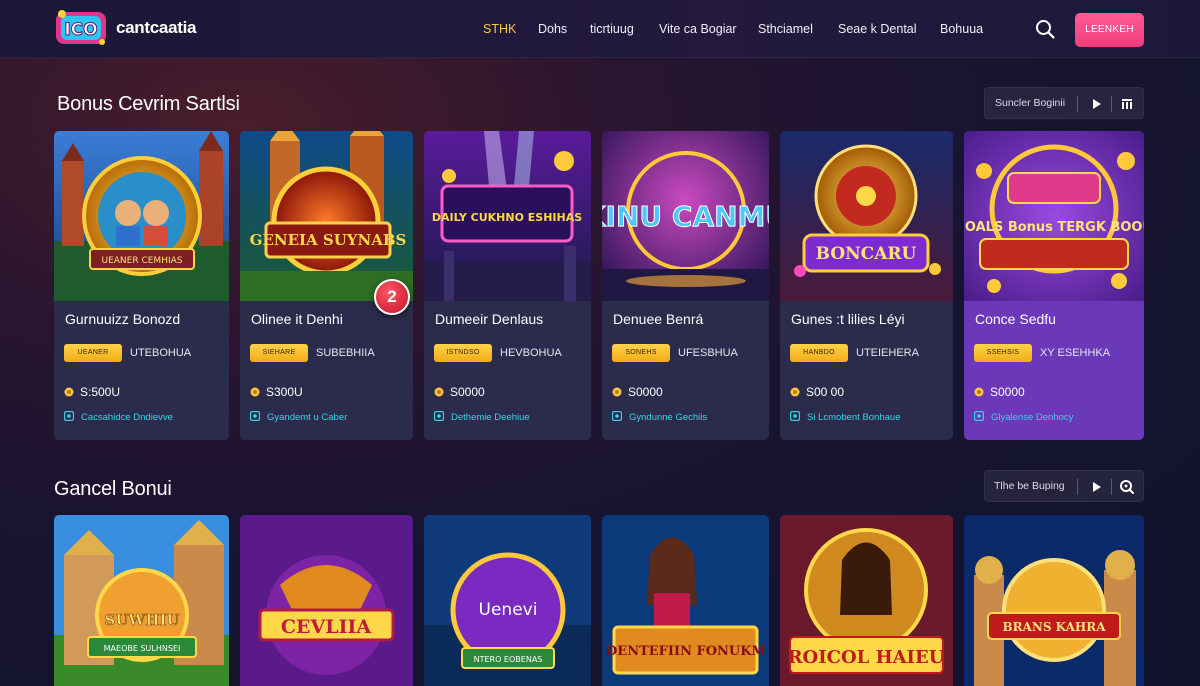  Describe the element at coordinates (866, 254) in the screenshot. I see `svg-text: BONCARU` at that location.